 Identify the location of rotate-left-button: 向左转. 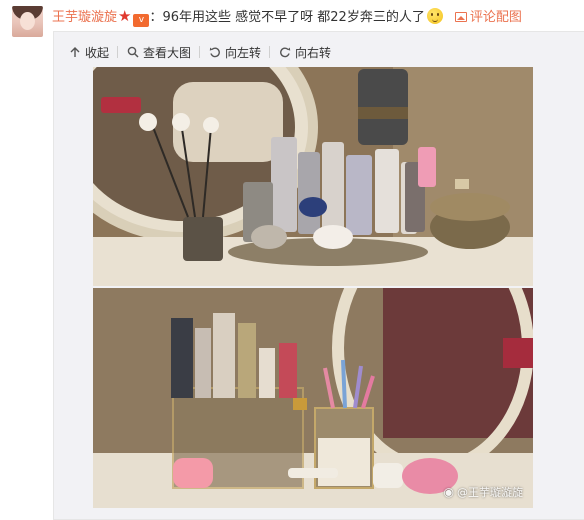
(234, 52).